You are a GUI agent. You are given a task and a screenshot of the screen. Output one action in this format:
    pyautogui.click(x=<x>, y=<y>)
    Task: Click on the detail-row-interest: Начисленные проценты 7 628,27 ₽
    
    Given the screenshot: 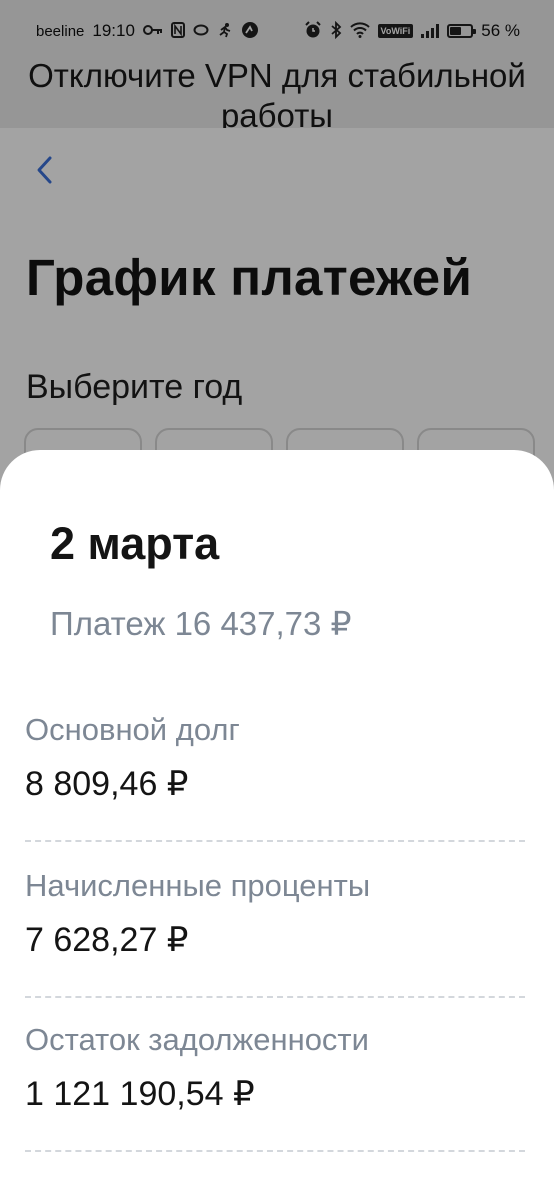 What is the action you would take?
    pyautogui.click(x=275, y=933)
    